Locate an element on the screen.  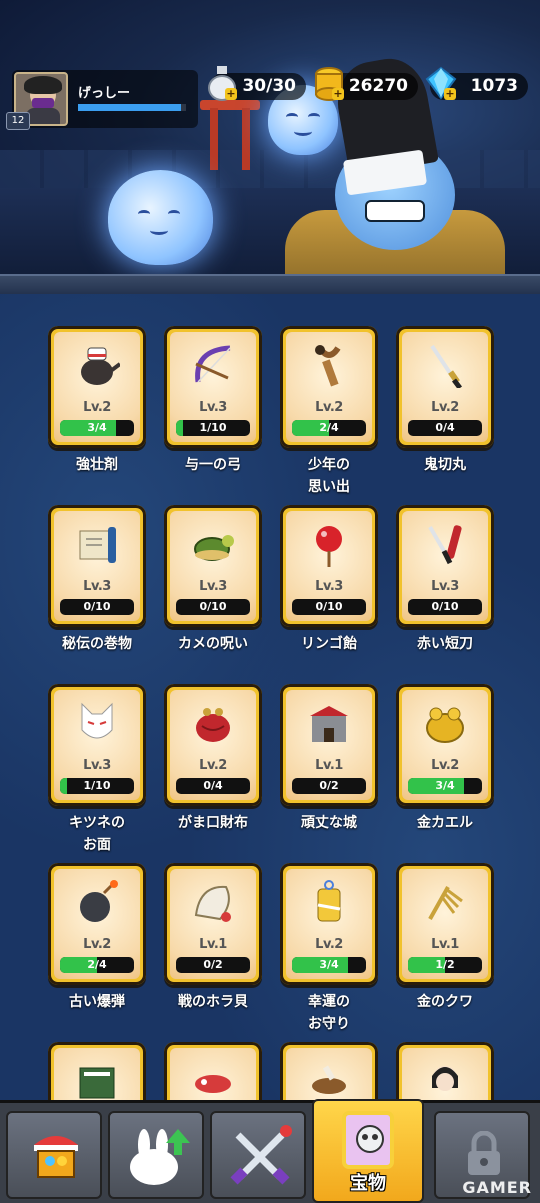
treasure-progress-bar: 0/4 is located at coordinates (213, 786).